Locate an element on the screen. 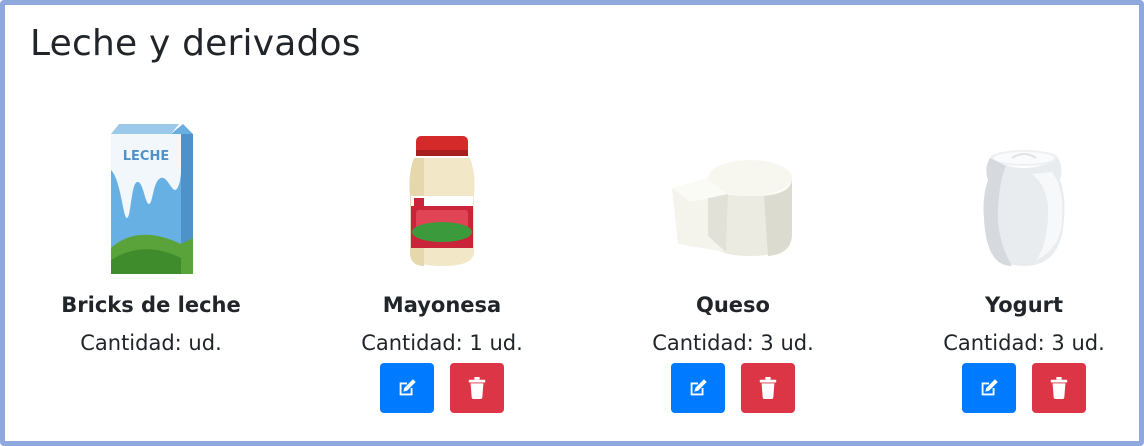  category-title: Leche y derivados is located at coordinates (195, 43).